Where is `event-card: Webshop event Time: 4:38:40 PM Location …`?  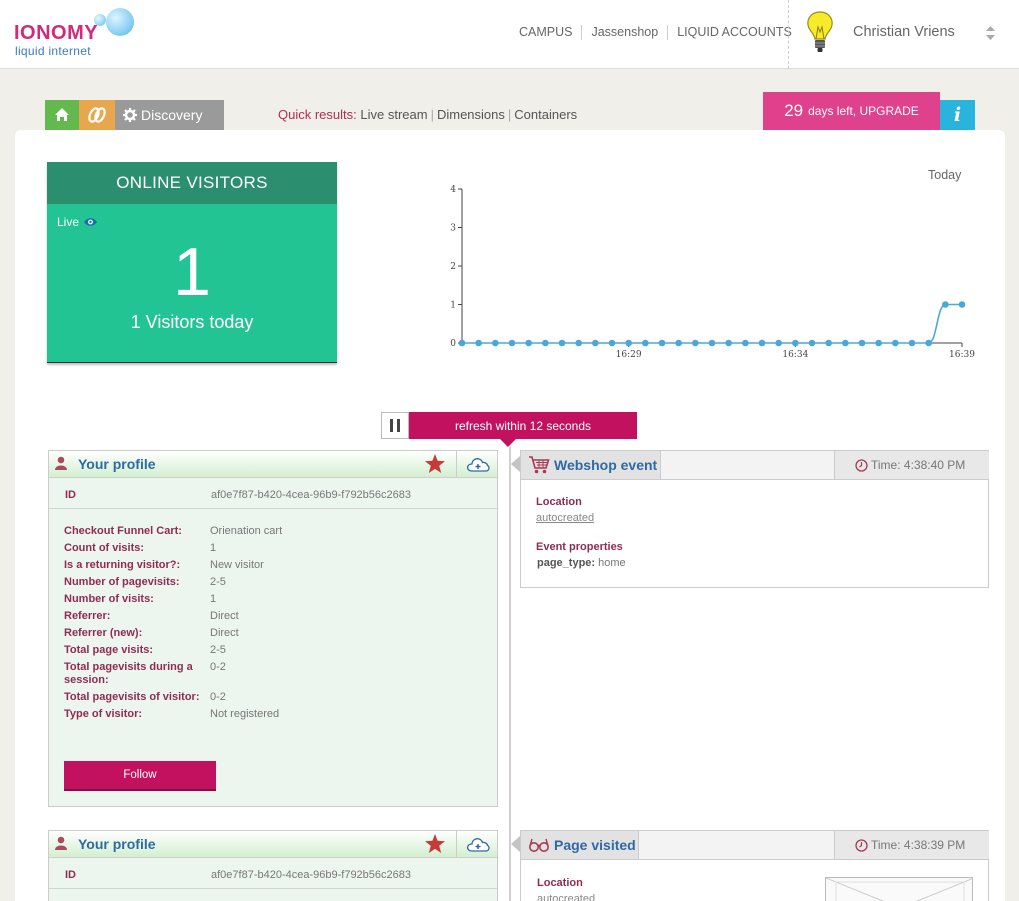 event-card: Webshop event Time: 4:38:40 PM Location … is located at coordinates (754, 519).